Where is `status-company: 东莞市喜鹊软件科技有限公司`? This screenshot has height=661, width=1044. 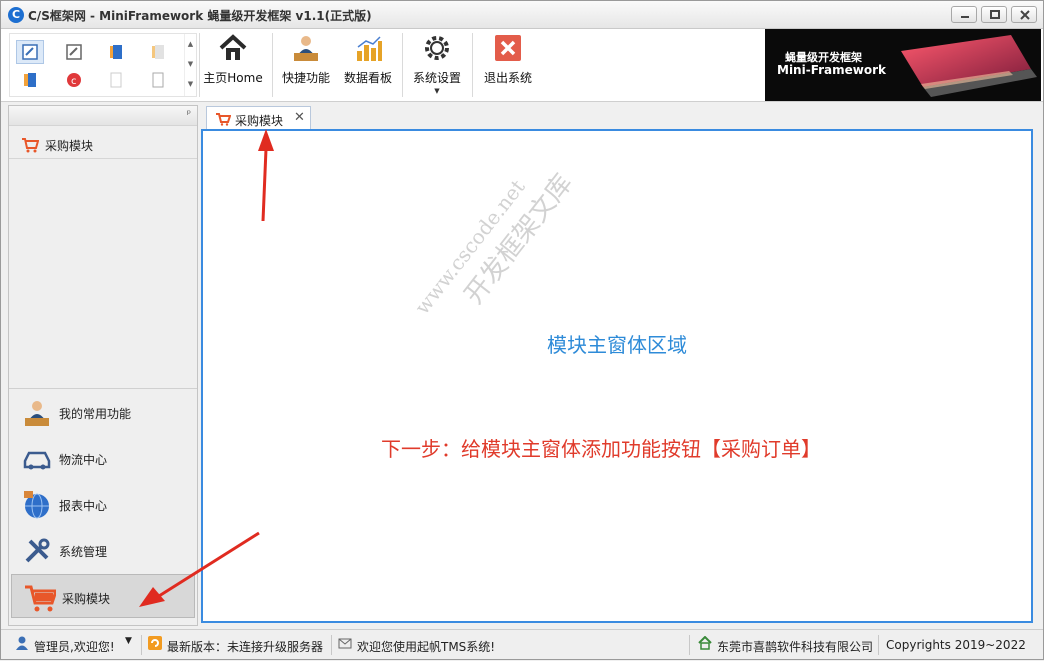
status-company: 东莞市喜鹊软件科技有限公司 is located at coordinates (795, 647).